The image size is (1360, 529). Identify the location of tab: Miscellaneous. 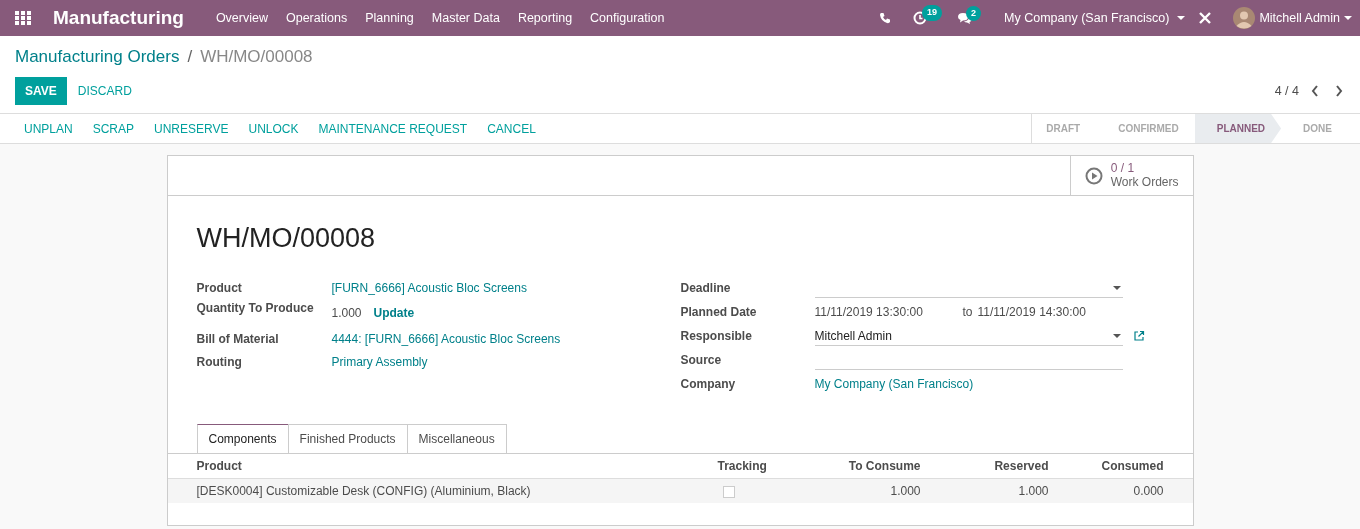
(456, 438).